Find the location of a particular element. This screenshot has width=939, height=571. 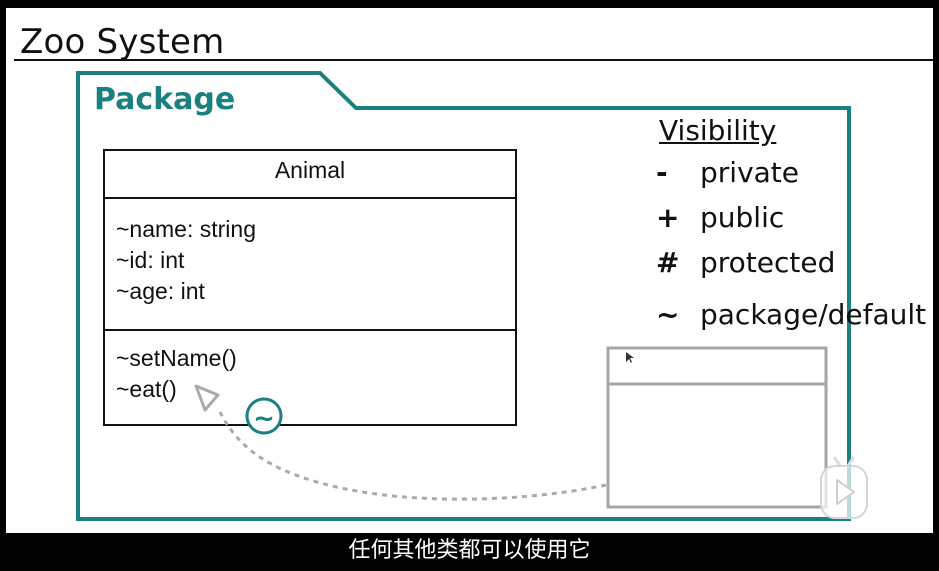

operation-eat: ~eat() is located at coordinates (146, 389).